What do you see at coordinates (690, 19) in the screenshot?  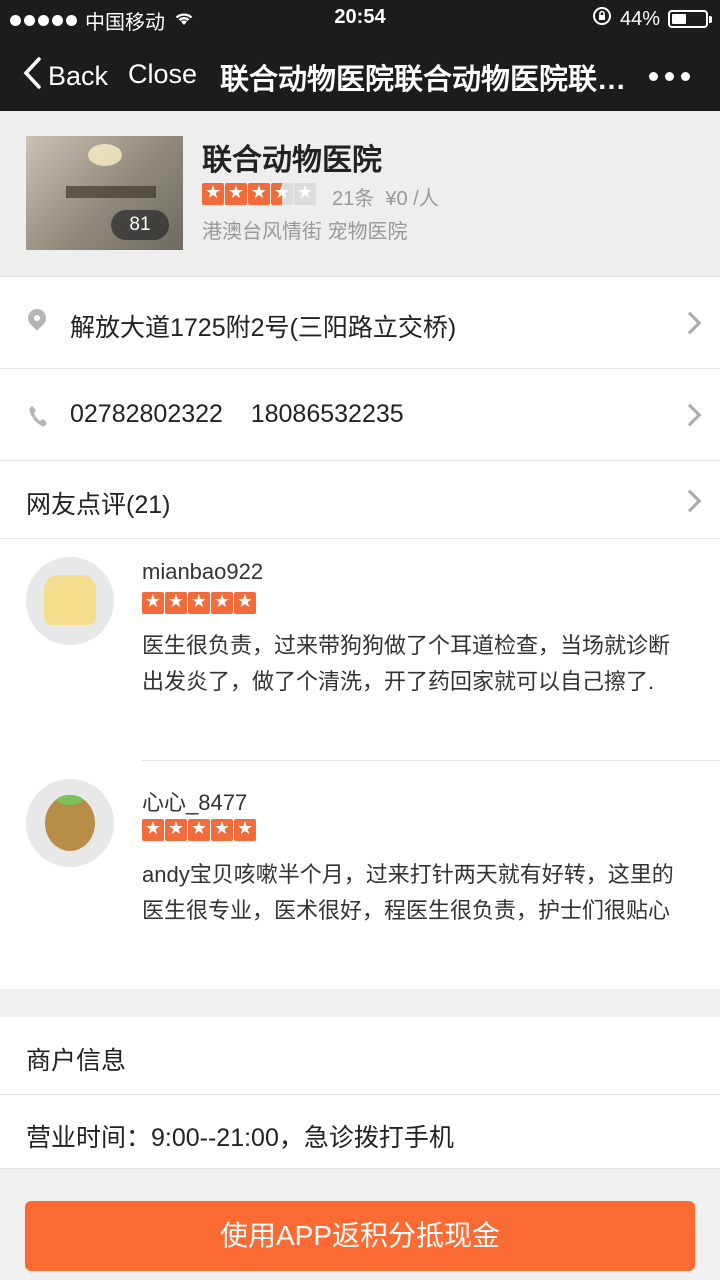 I see `battery-icon` at bounding box center [690, 19].